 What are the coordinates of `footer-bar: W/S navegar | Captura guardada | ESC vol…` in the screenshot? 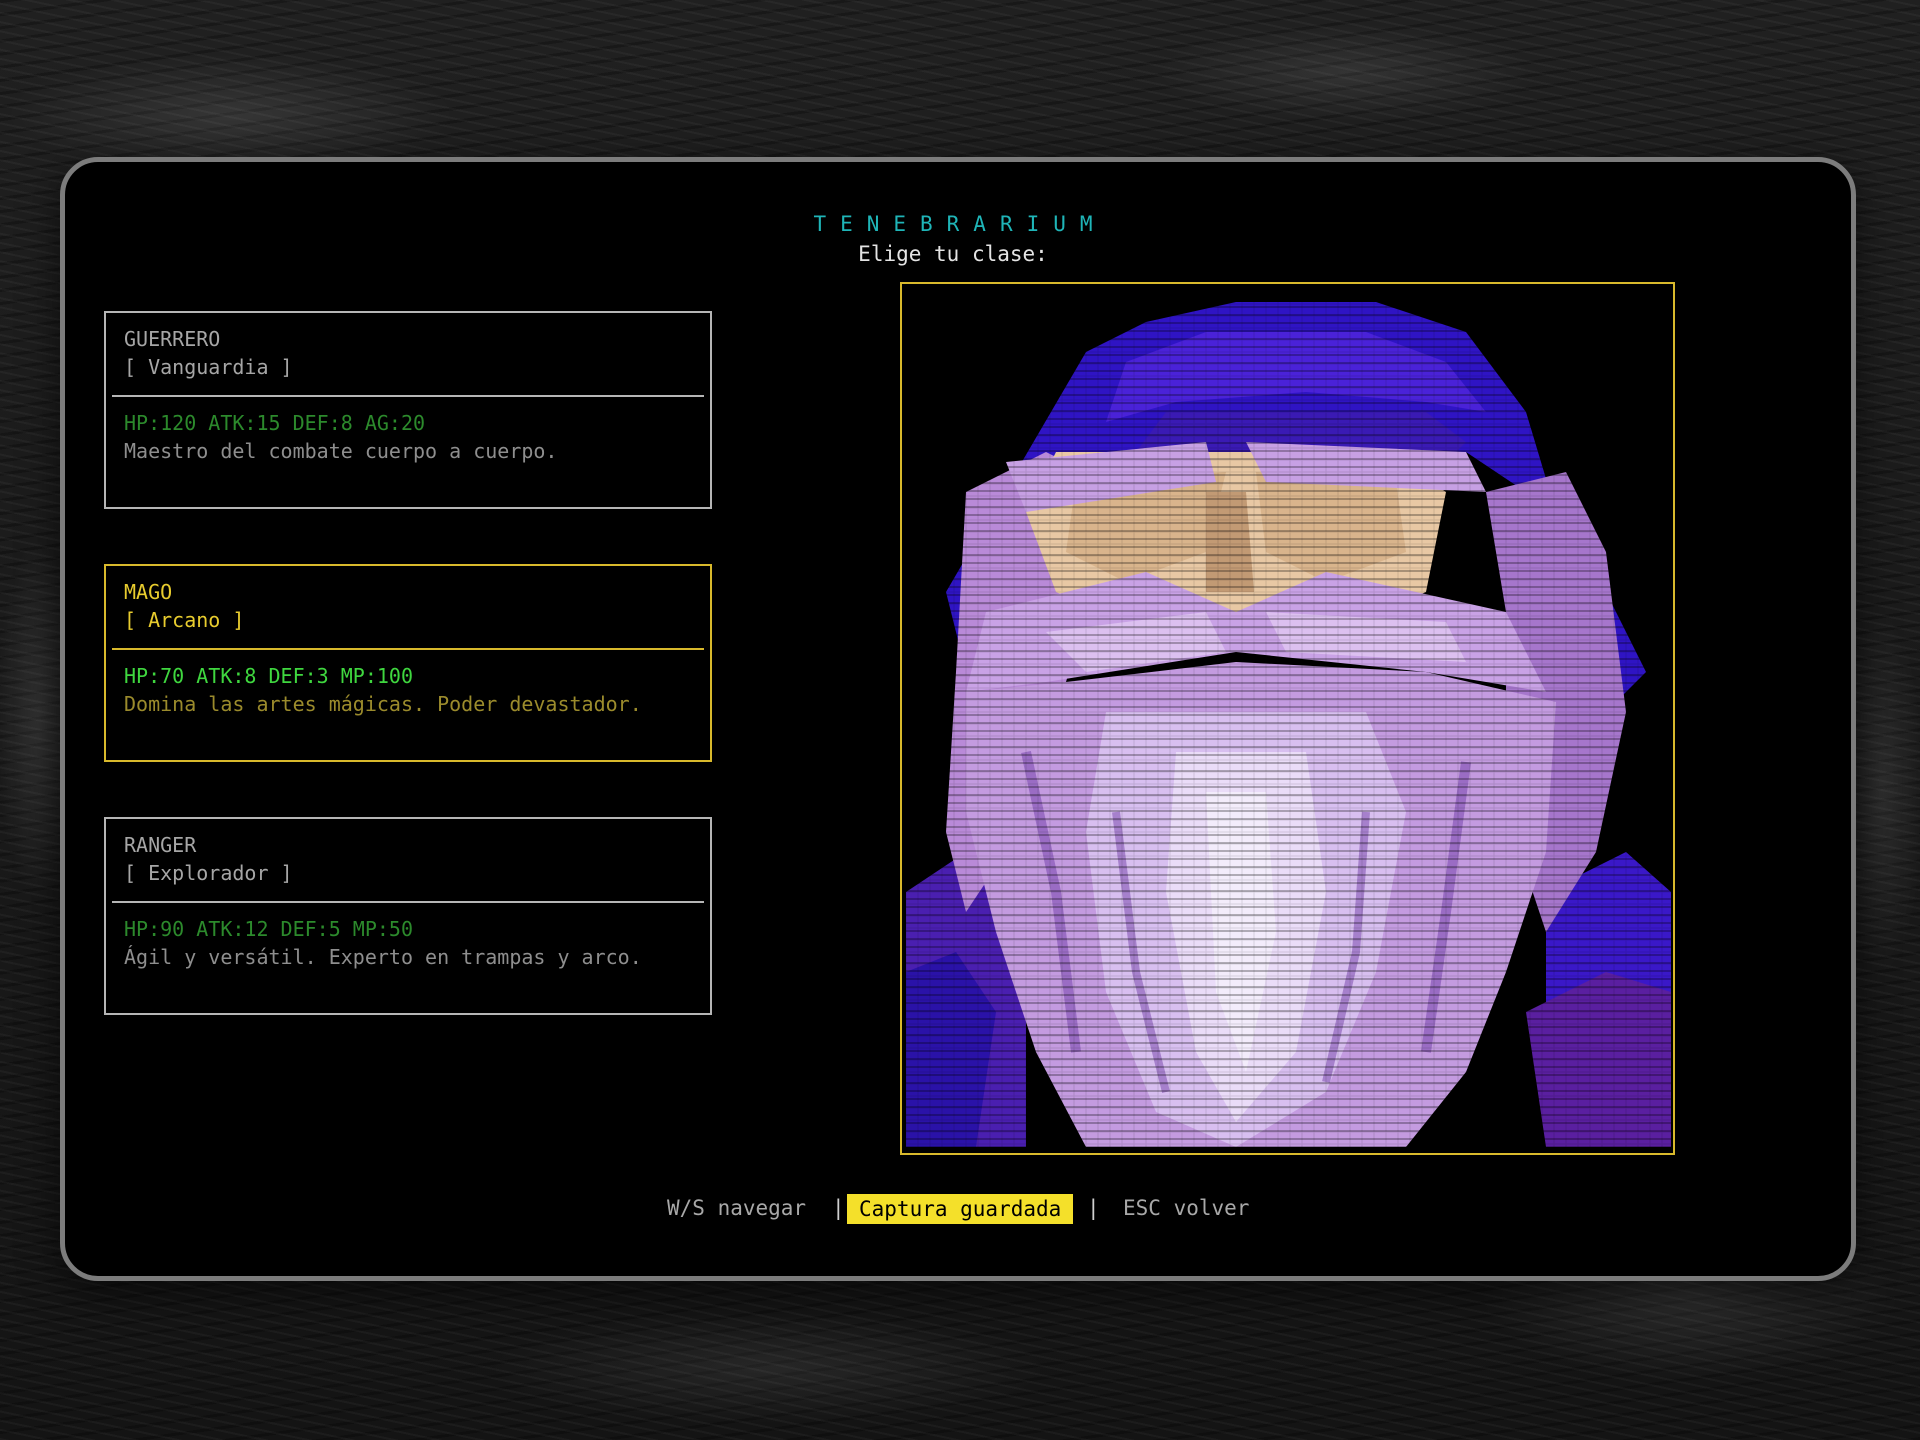 It's located at (960, 1211).